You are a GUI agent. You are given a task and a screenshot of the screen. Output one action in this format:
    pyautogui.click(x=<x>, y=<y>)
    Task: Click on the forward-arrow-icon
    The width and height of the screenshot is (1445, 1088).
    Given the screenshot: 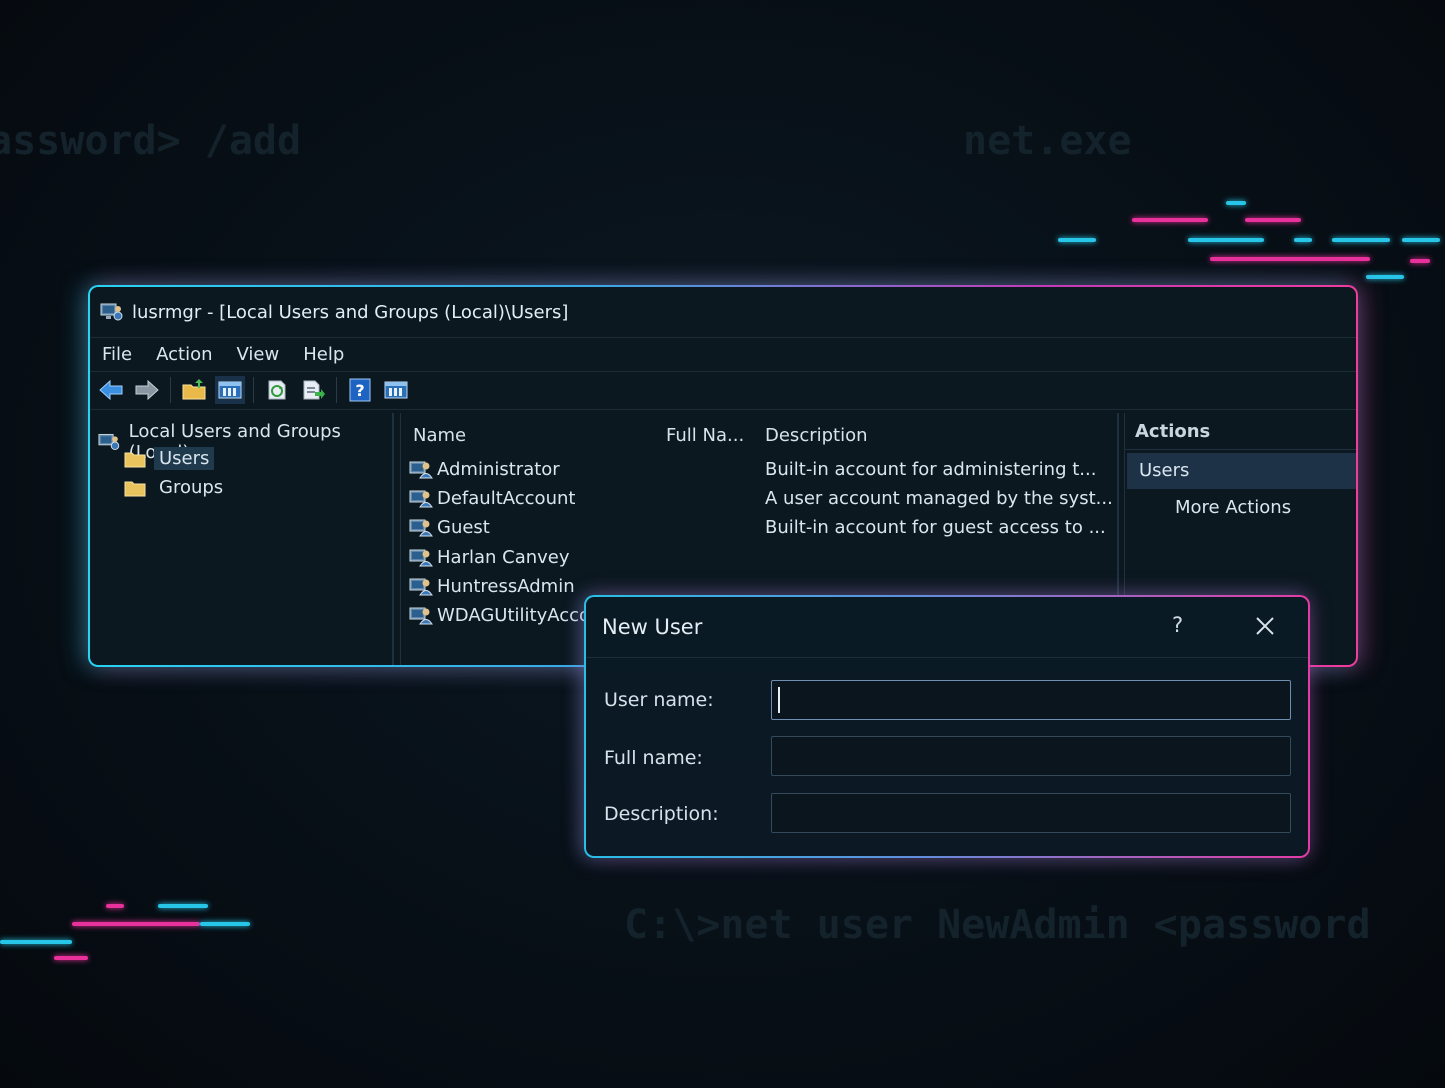 What is the action you would take?
    pyautogui.click(x=147, y=390)
    